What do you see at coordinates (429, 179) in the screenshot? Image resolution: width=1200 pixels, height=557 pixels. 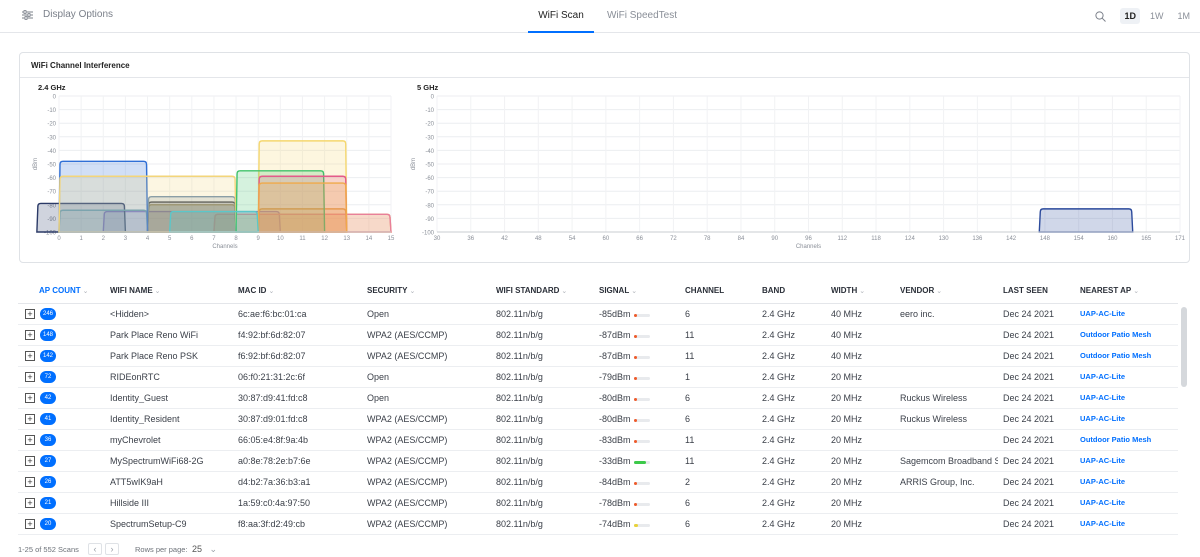 I see `y-tick-label: -60` at bounding box center [429, 179].